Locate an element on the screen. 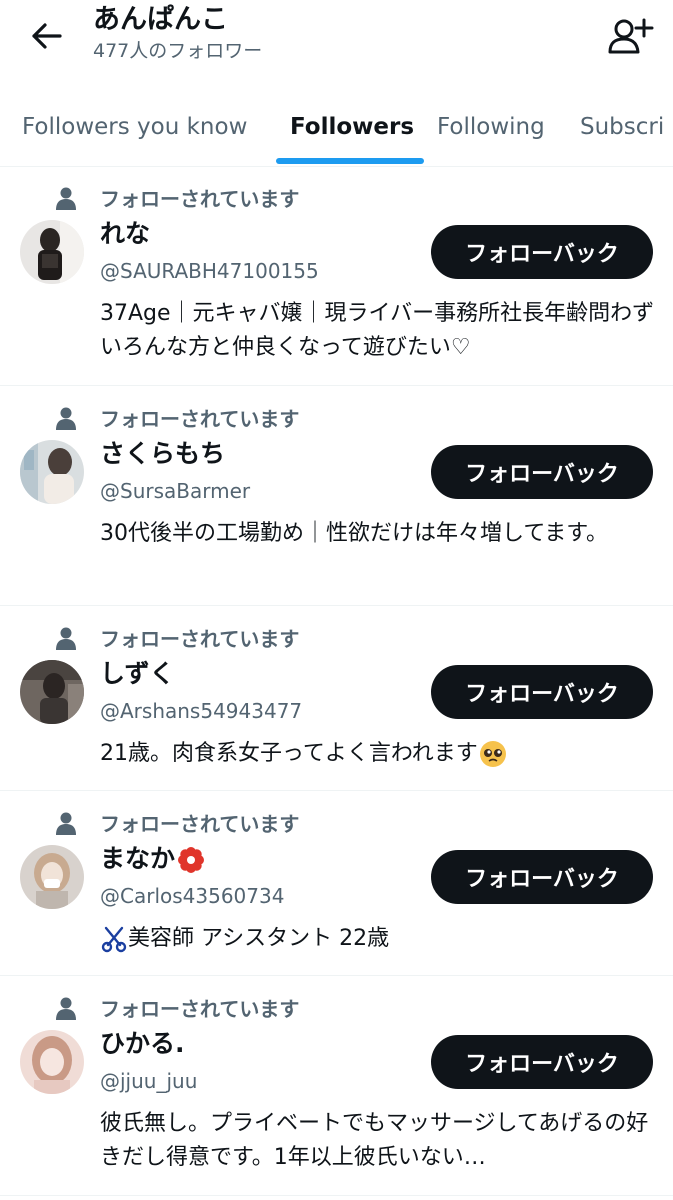 Image resolution: width=673 pixels, height=1200 pixels. display-name-text: まなか is located at coordinates (138, 858).